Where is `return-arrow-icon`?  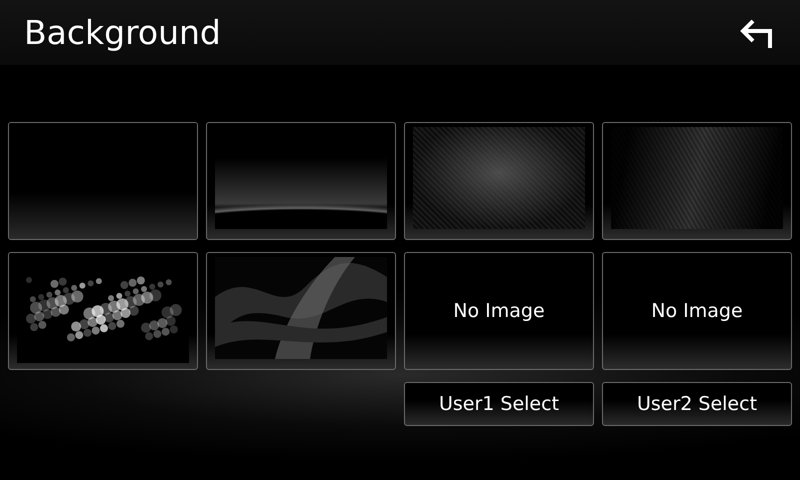
return-arrow-icon is located at coordinates (757, 32).